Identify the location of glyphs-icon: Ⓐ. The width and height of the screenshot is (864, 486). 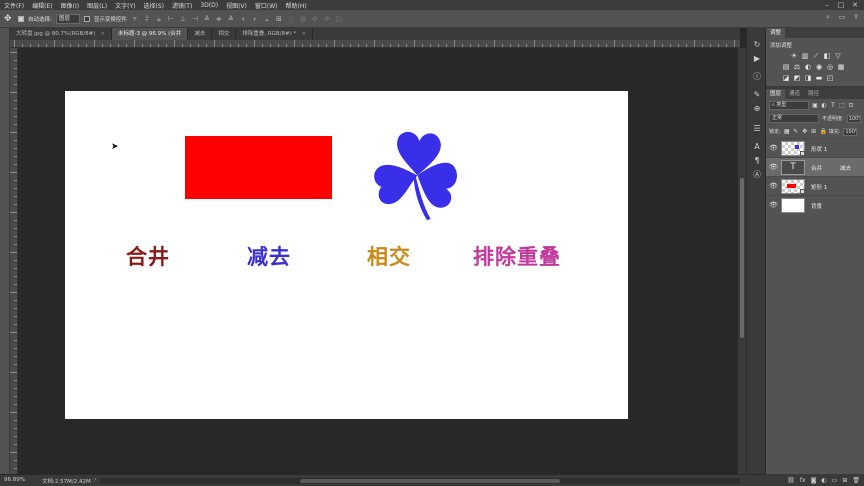
(757, 175).